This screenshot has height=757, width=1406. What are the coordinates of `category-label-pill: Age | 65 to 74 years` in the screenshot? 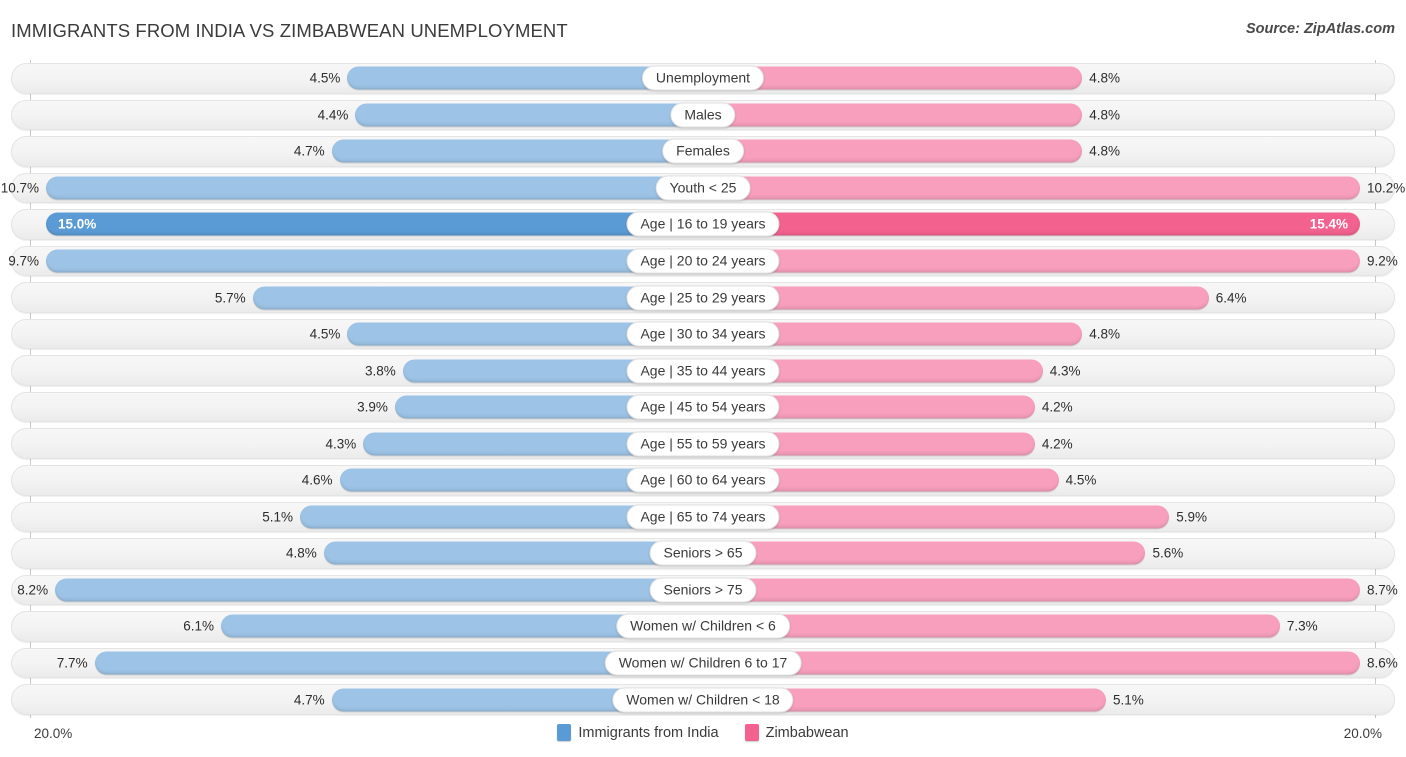 It's located at (703, 517).